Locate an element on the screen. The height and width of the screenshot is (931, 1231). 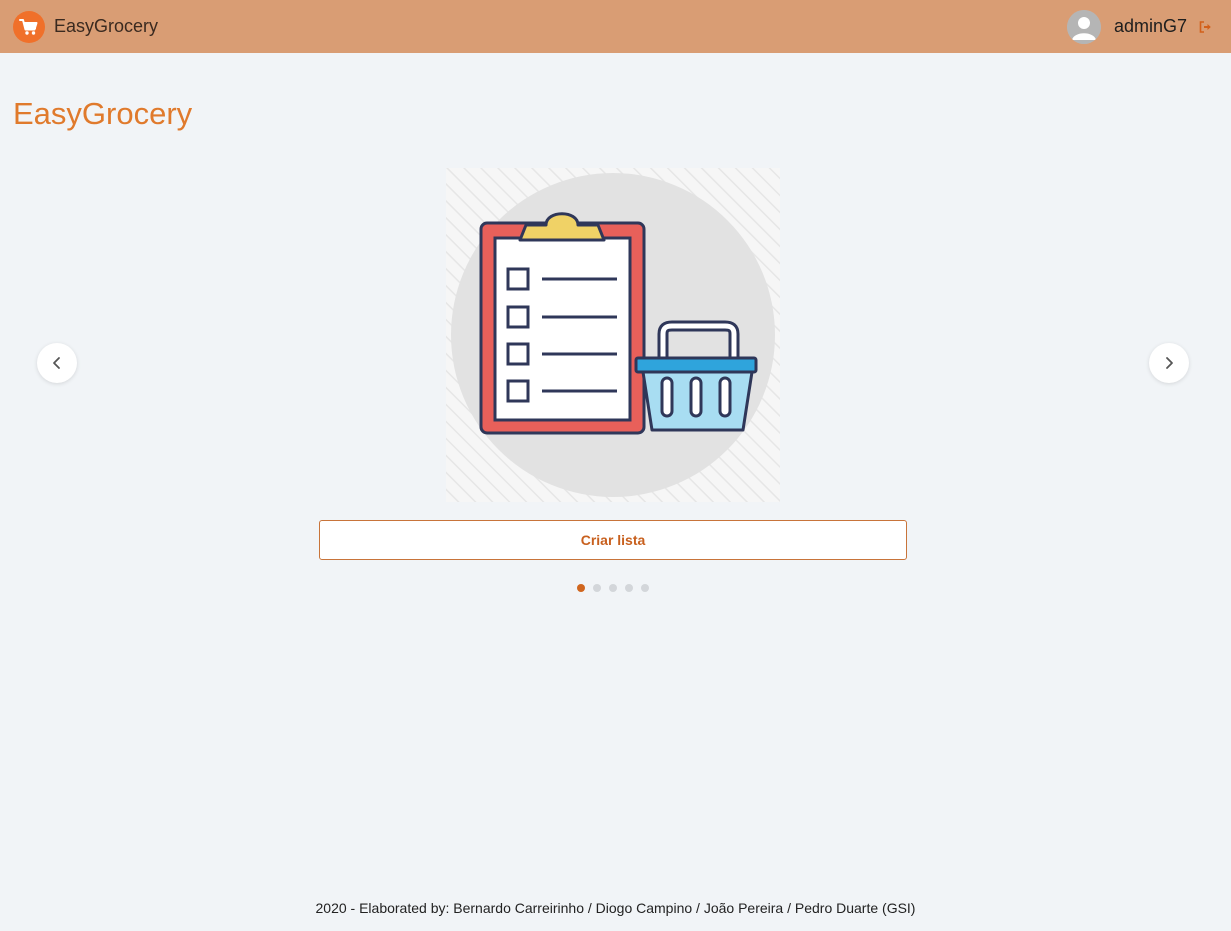
brand-link: EasyGrocery is located at coordinates (86, 26).